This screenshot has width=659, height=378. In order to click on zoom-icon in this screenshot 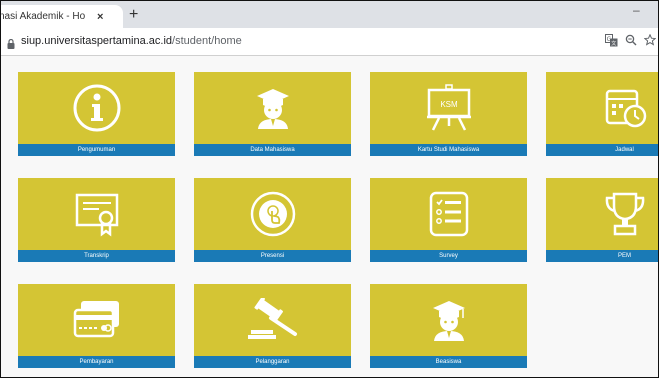, I will do `click(631, 41)`.